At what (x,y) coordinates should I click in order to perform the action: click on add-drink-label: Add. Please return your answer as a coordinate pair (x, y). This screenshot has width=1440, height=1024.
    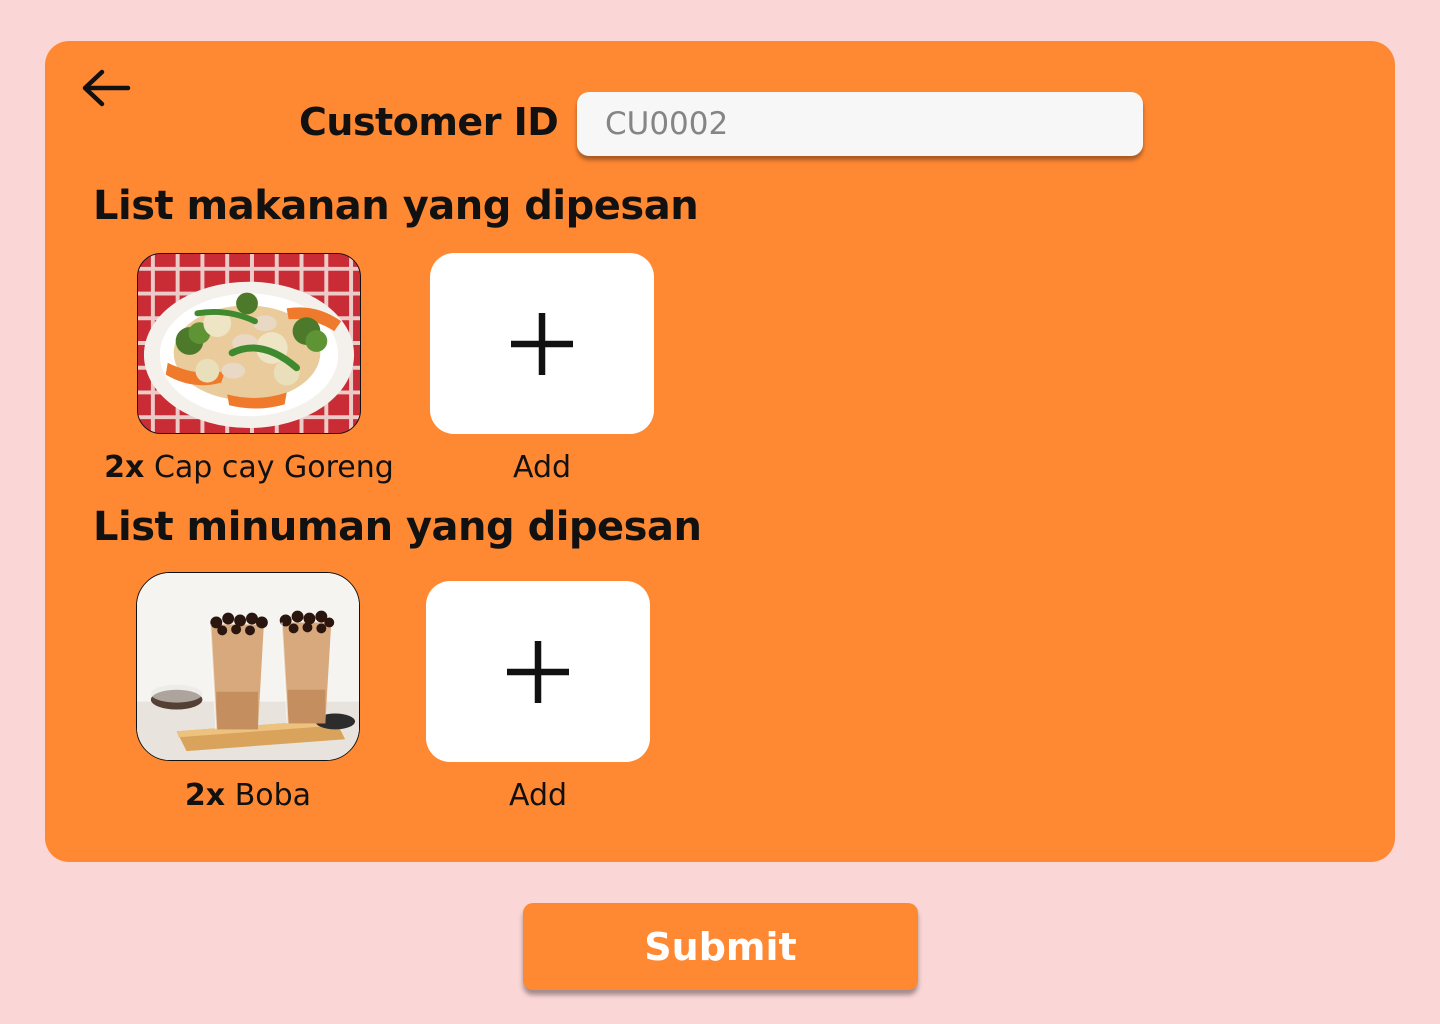
    Looking at the image, I should click on (538, 795).